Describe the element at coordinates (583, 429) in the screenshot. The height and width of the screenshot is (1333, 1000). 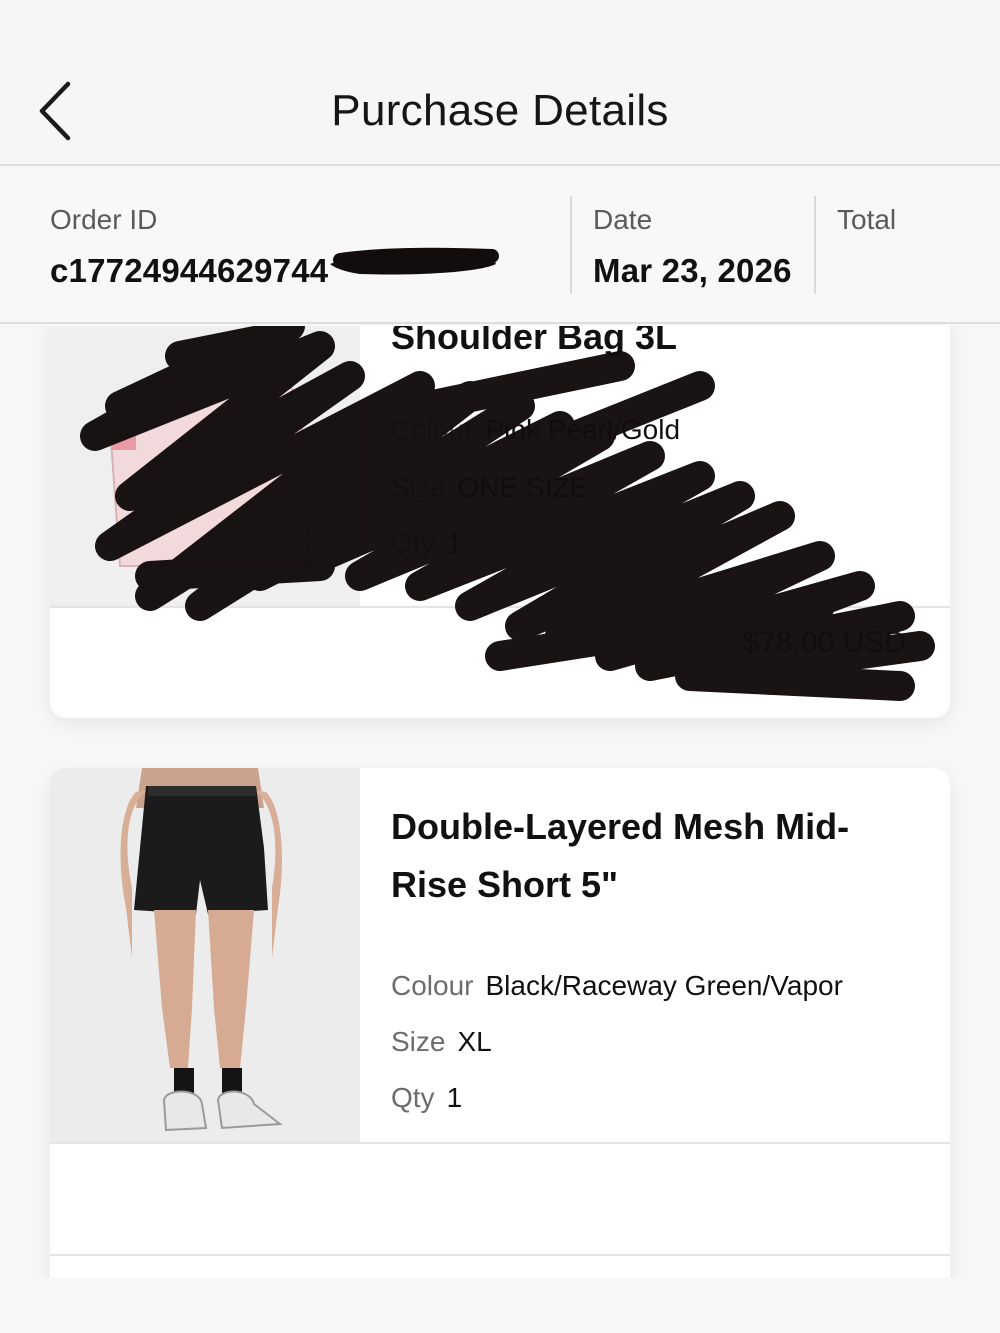
I see `colour-value: Pink Pearl/Gold` at that location.